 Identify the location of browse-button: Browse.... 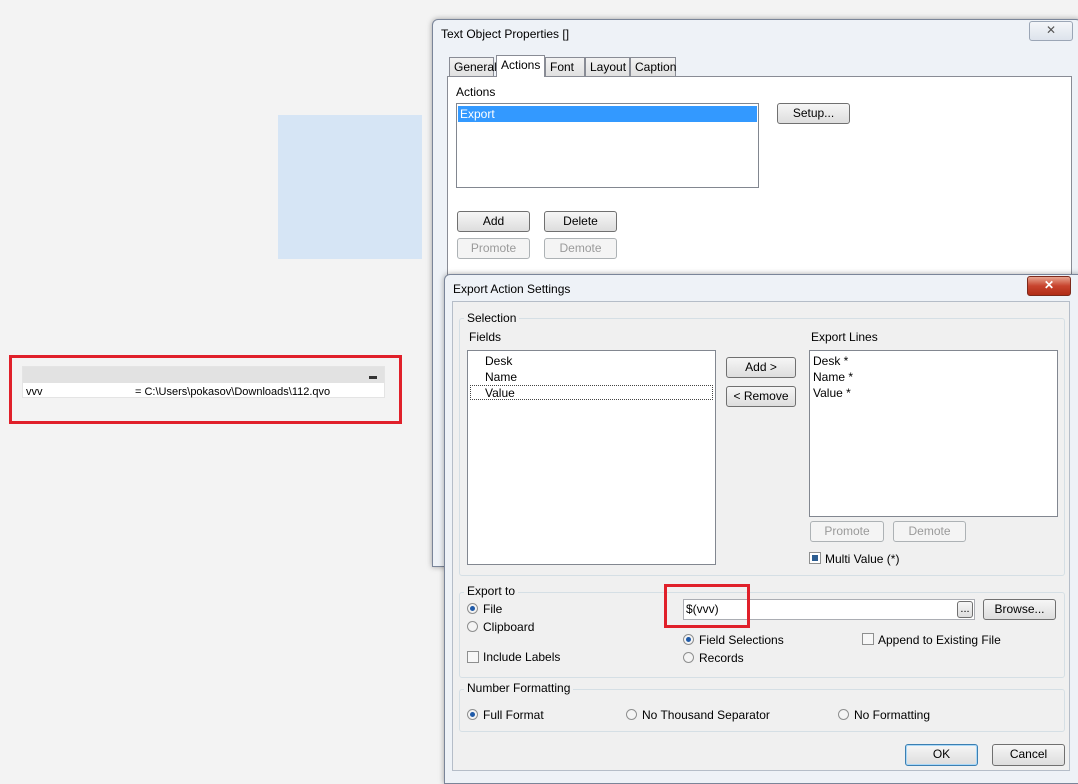
(1019, 609).